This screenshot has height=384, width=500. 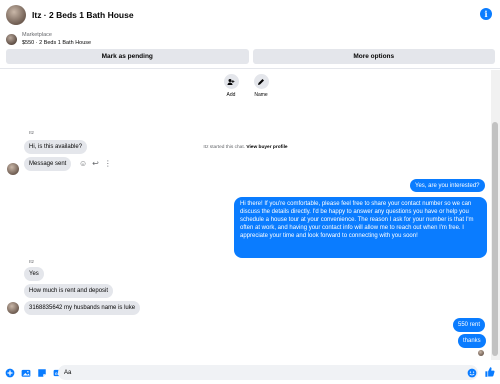 I want to click on thumbs-up-icon, so click(x=489, y=371).